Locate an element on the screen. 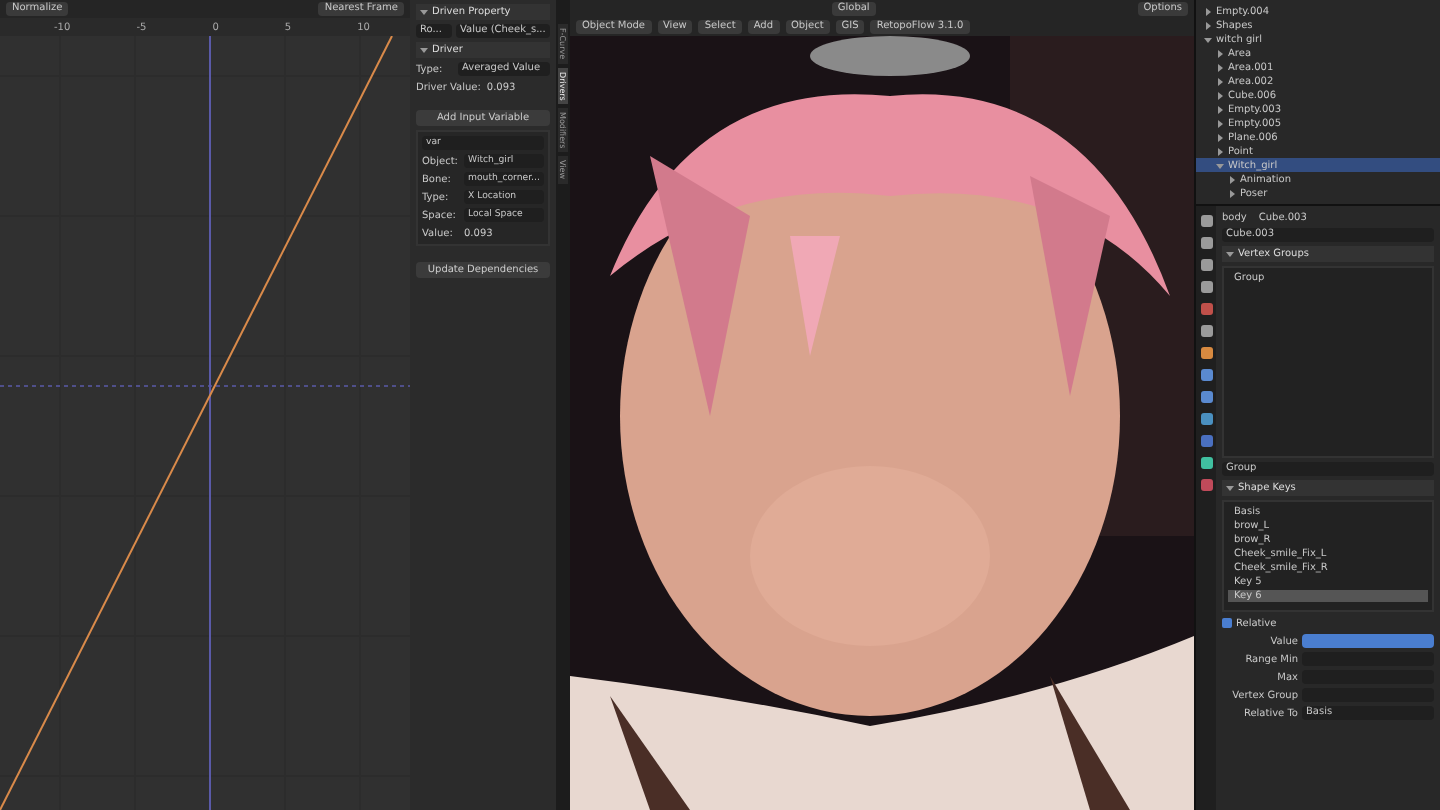 The height and width of the screenshot is (810, 1440). value-slider is located at coordinates (1368, 641).